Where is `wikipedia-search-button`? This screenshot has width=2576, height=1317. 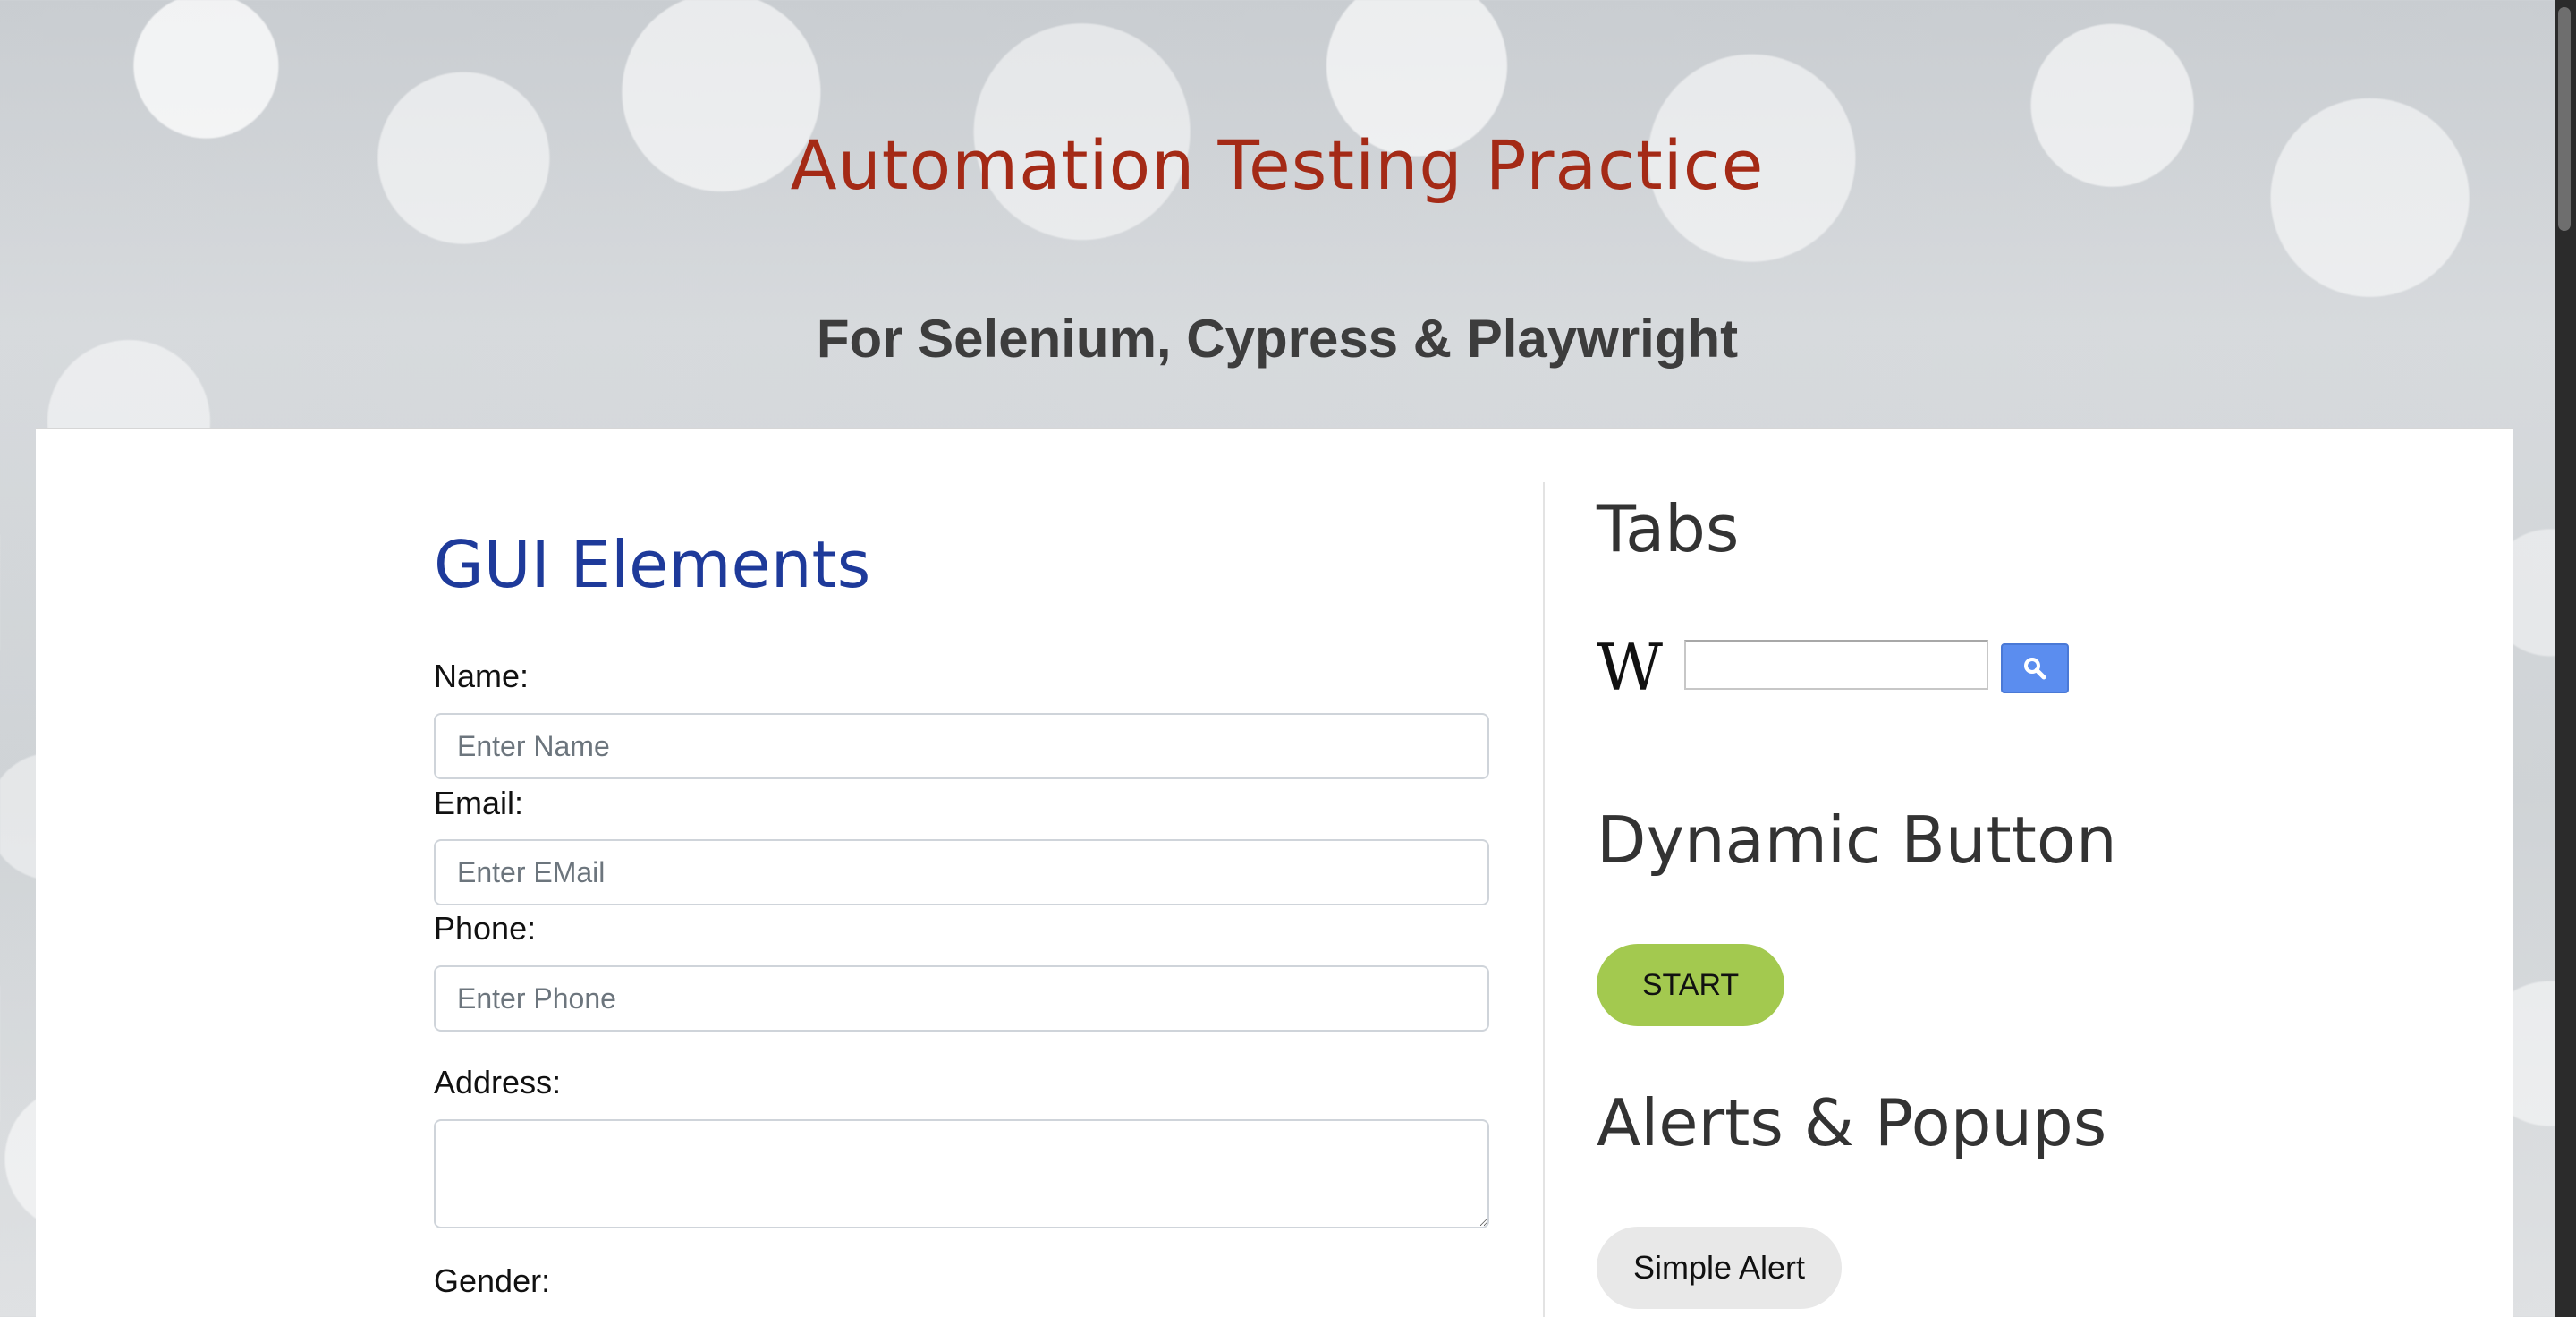 wikipedia-search-button is located at coordinates (2035, 668).